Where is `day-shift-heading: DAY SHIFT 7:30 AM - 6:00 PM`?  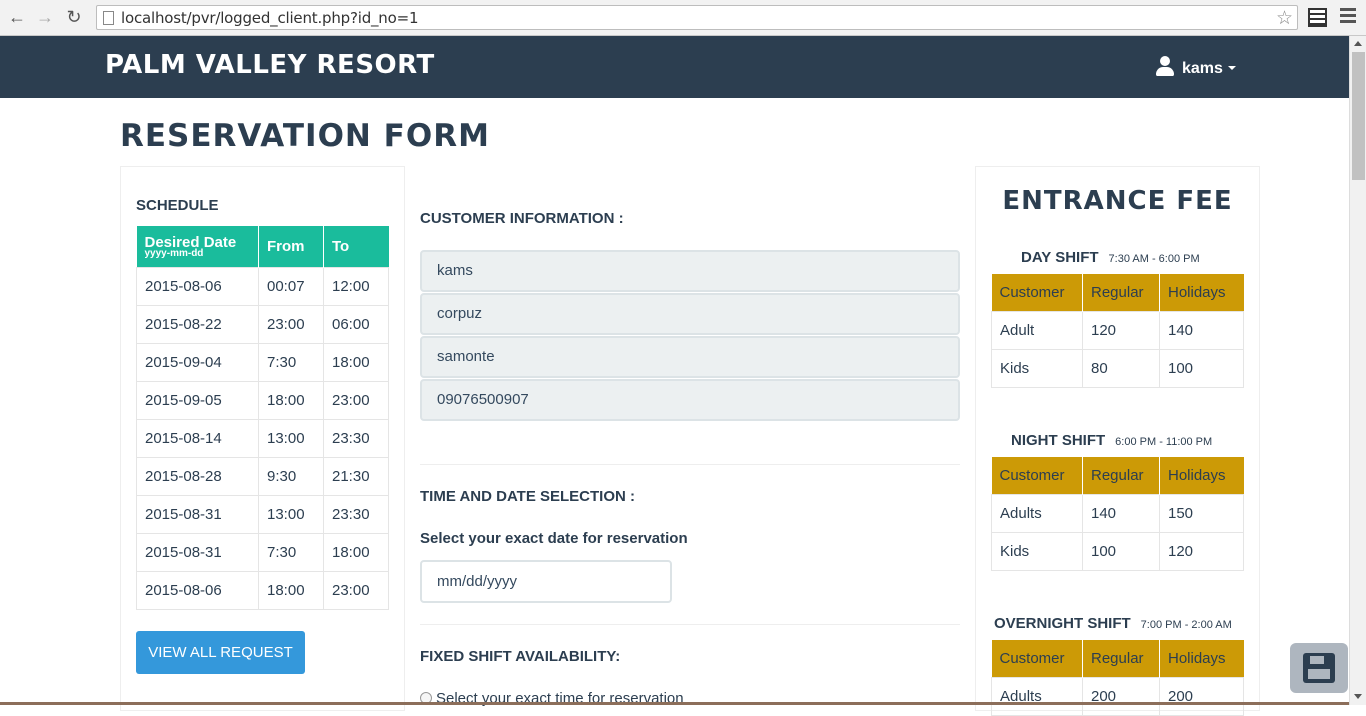 day-shift-heading: DAY SHIFT 7:30 AM - 6:00 PM is located at coordinates (1110, 257).